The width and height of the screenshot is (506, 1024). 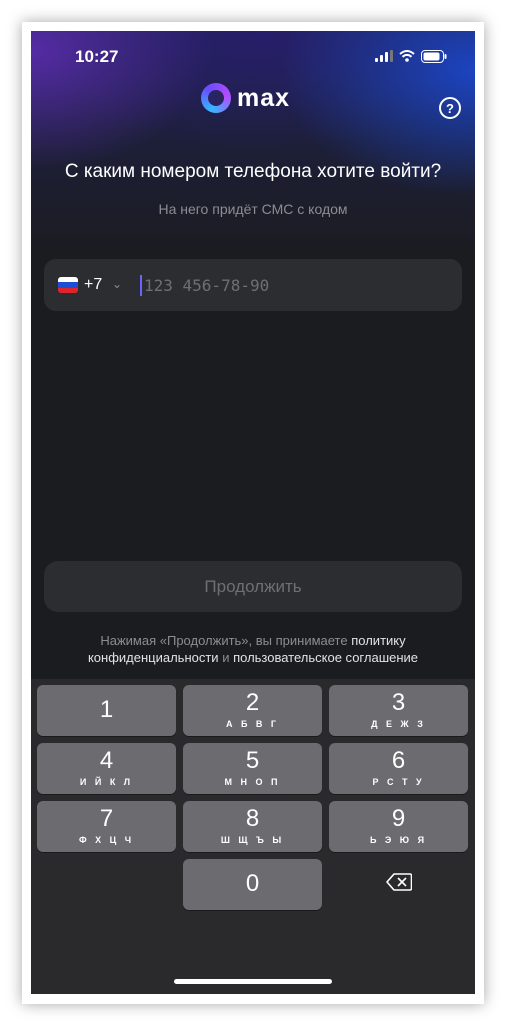 I want to click on key-0: 0, so click(x=252, y=884).